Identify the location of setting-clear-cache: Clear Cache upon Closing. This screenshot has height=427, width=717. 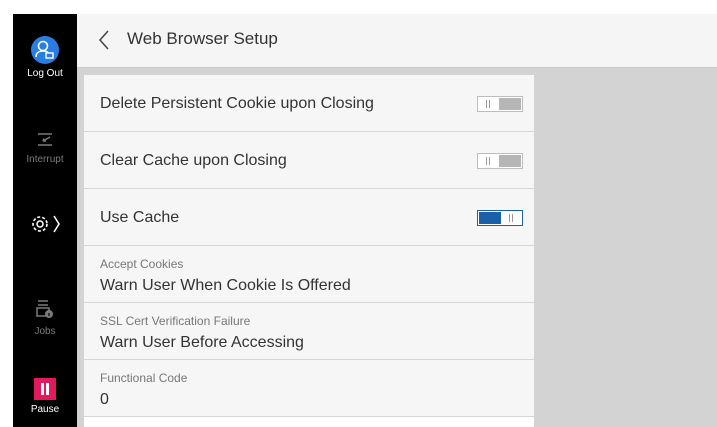
(309, 160).